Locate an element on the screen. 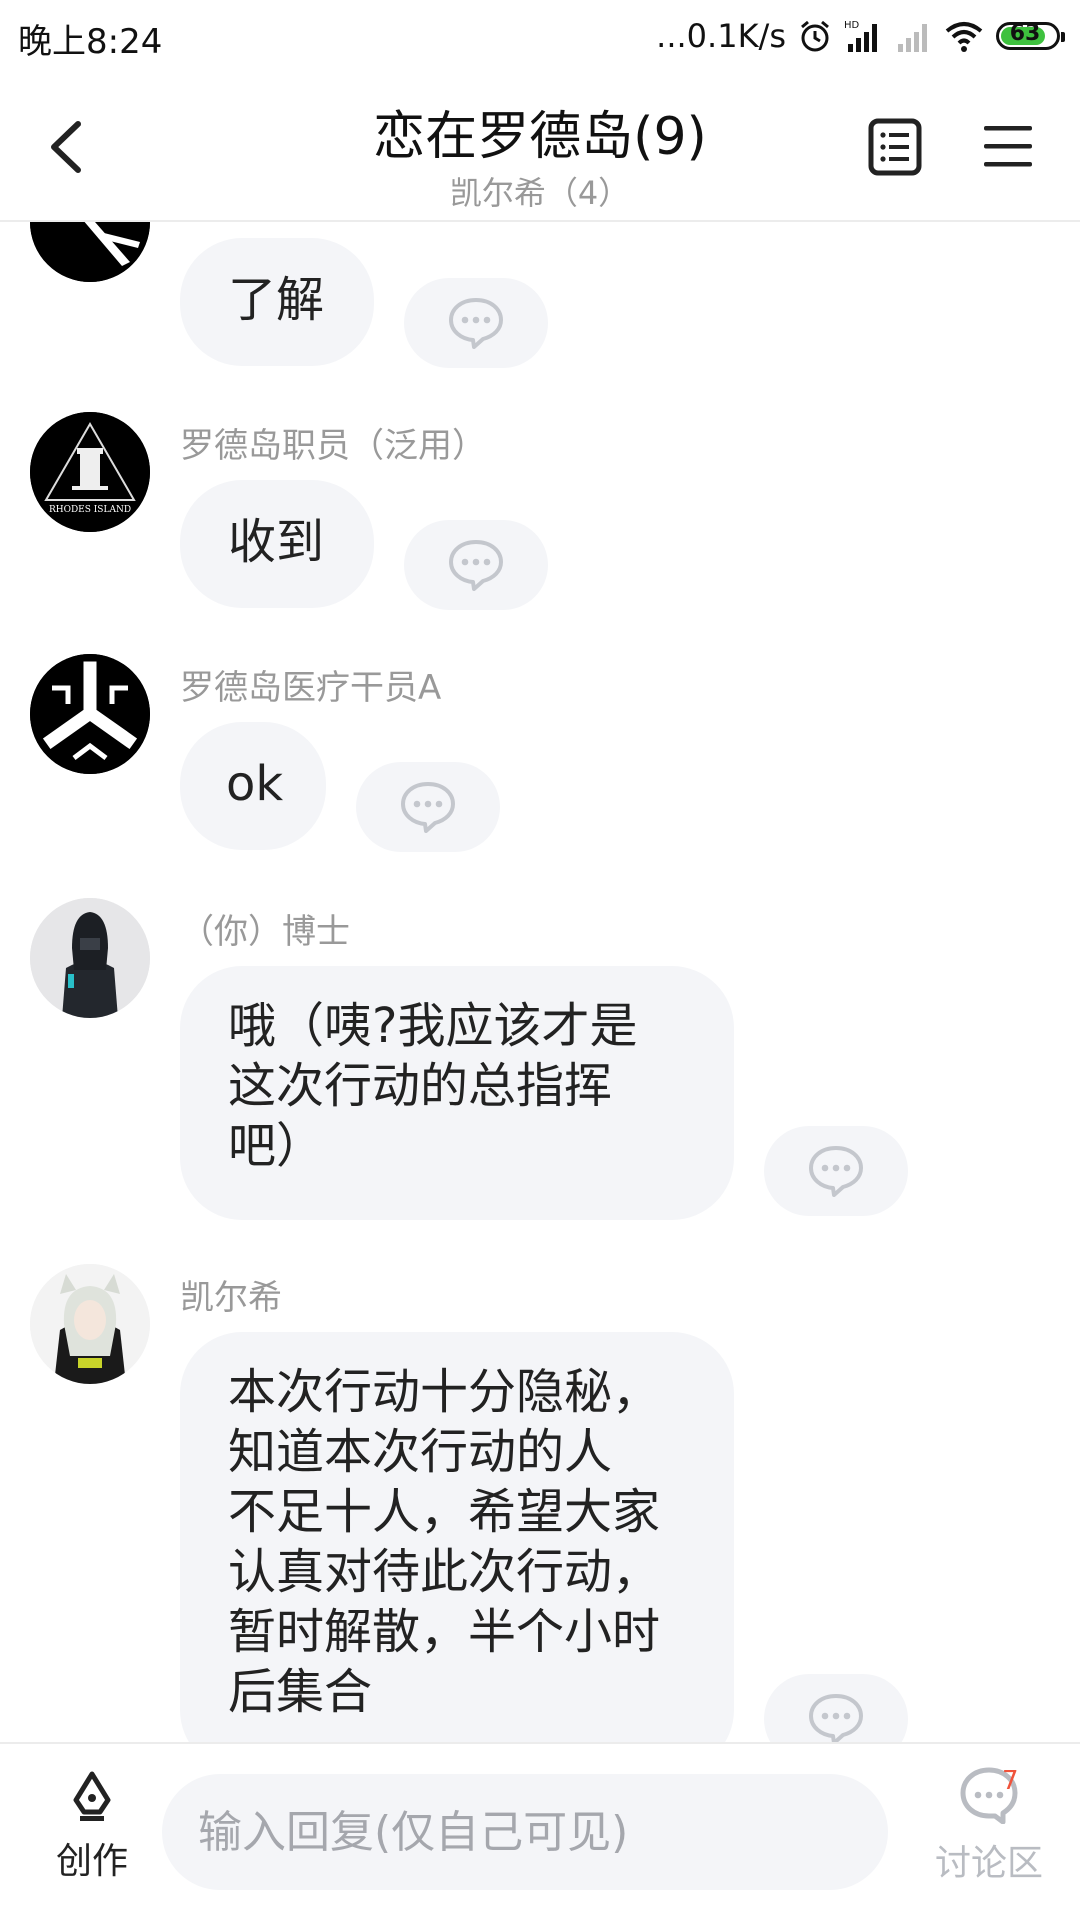 The width and height of the screenshot is (1080, 1922). message-bubble: 哦（咦?我应该才是 这次行动的总指挥 吧） is located at coordinates (457, 1093).